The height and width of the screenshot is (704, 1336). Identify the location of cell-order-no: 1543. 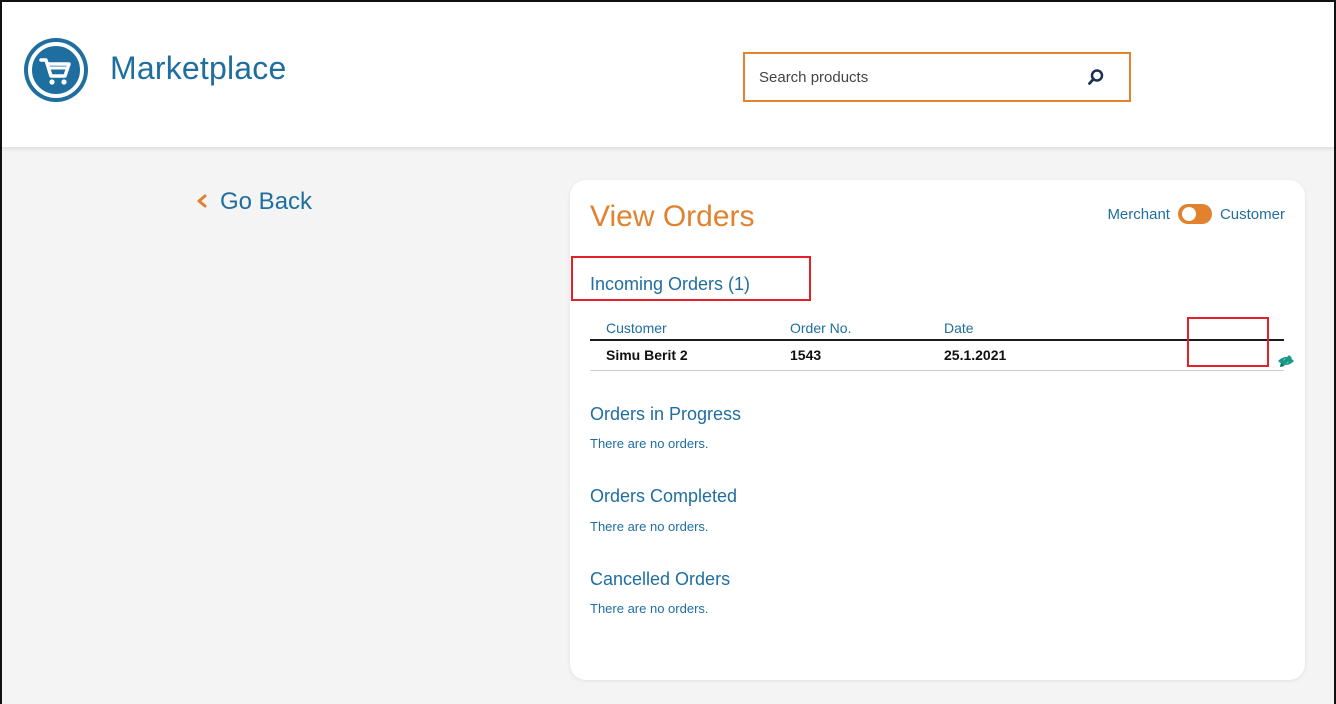
(806, 355).